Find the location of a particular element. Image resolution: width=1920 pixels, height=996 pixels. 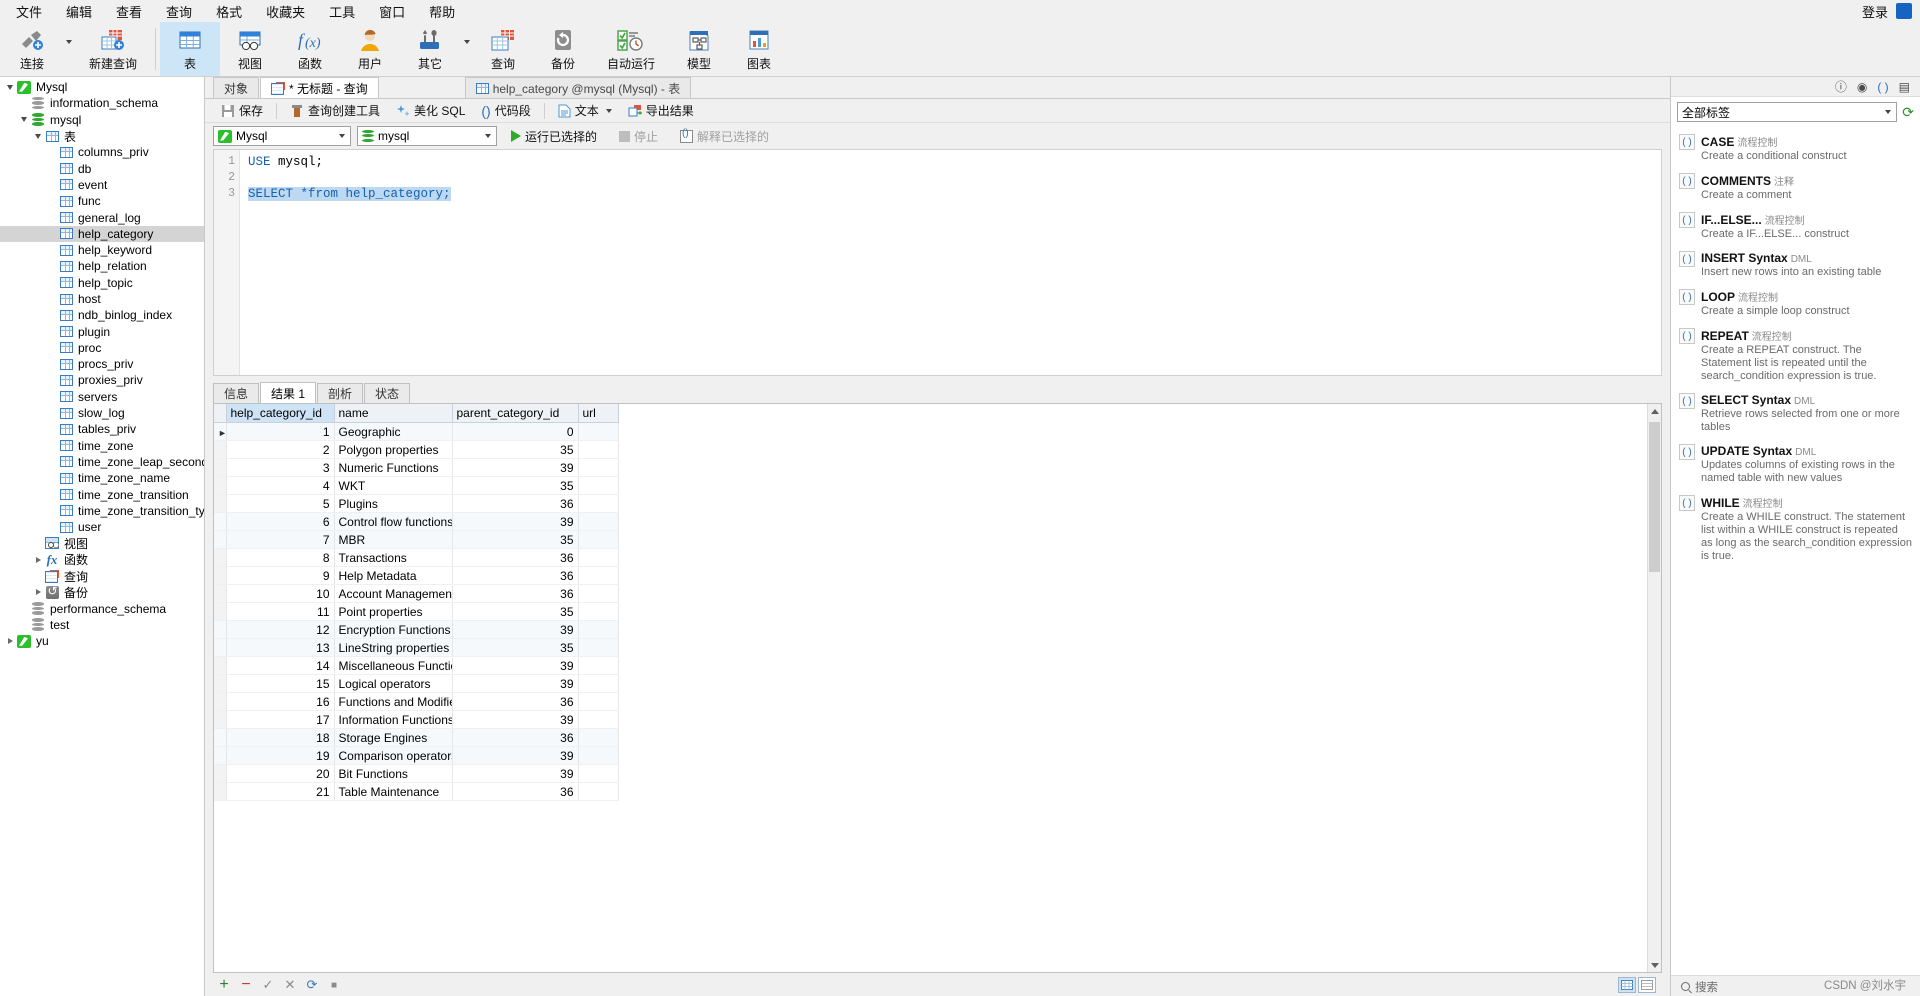

grid-cell: 12 is located at coordinates (280, 629).